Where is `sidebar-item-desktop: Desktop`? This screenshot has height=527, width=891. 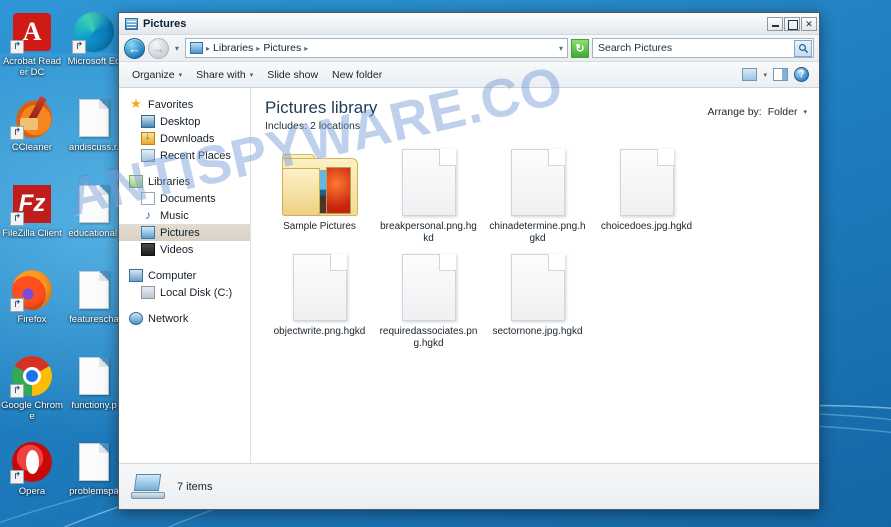
sidebar-item-desktop: Desktop is located at coordinates (184, 121).